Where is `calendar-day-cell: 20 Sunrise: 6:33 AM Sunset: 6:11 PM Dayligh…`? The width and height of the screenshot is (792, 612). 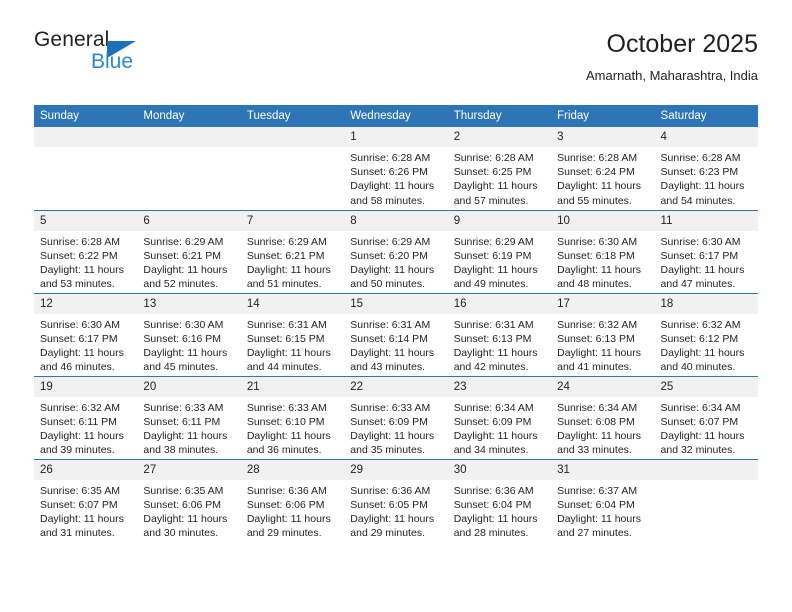 calendar-day-cell: 20 Sunrise: 6:33 AM Sunset: 6:11 PM Dayligh… is located at coordinates (189, 417).